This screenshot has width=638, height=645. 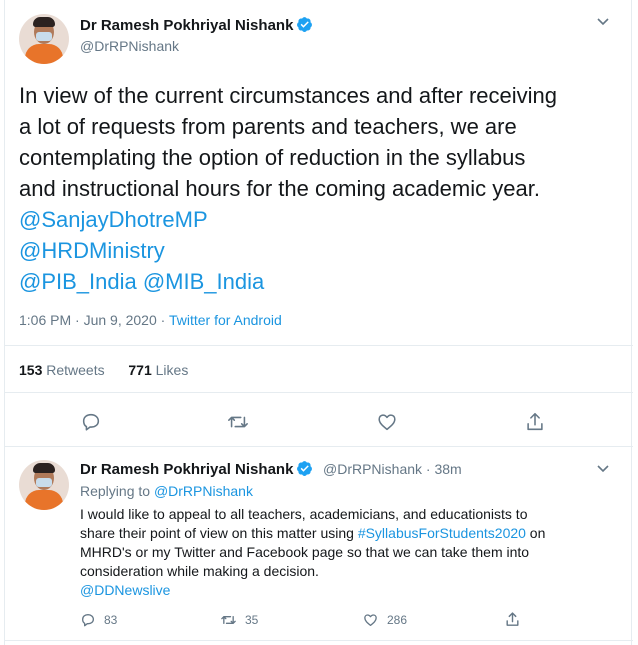 What do you see at coordinates (239, 620) in the screenshot?
I see `retweet-action: 35` at bounding box center [239, 620].